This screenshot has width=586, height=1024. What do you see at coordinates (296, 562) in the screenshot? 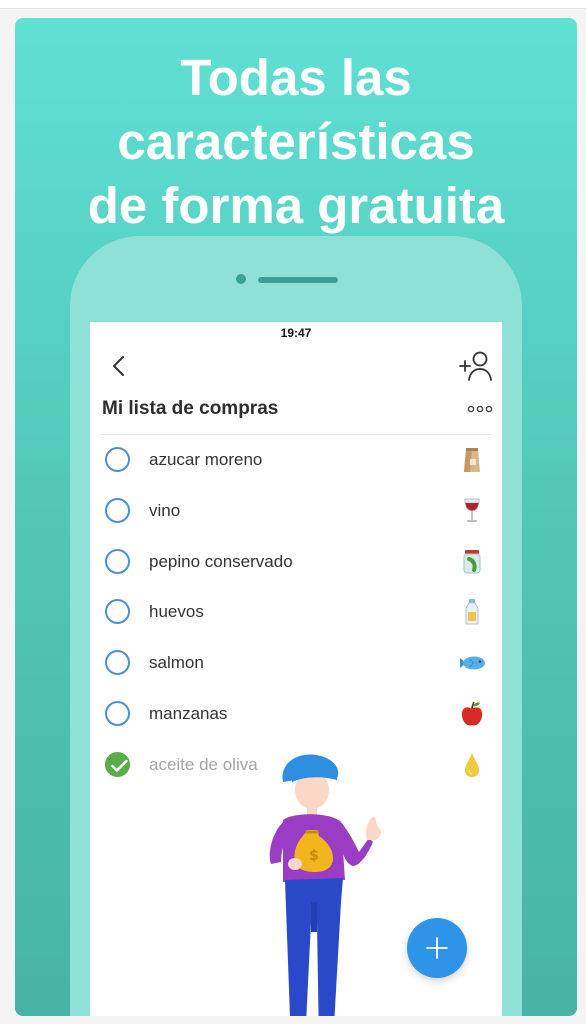
I see `list-item: pepino conservado` at bounding box center [296, 562].